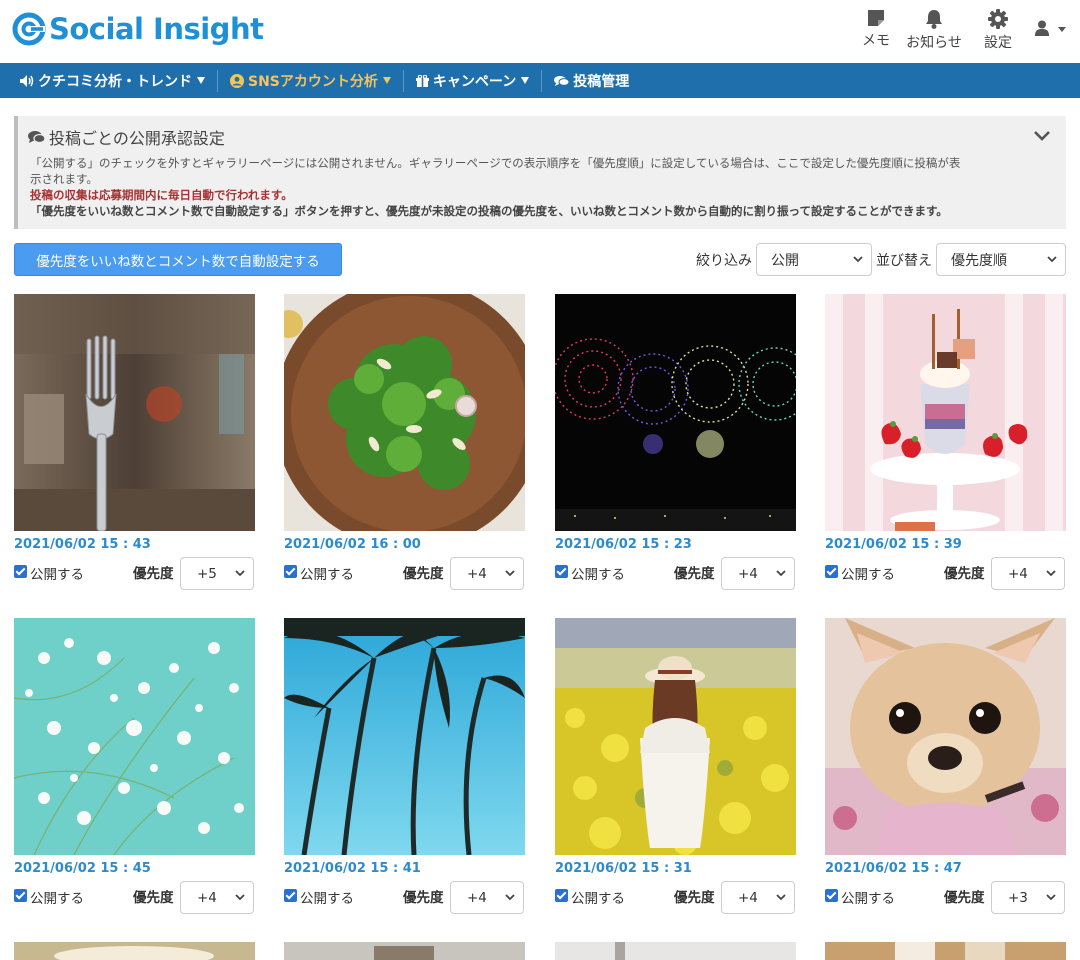  Describe the element at coordinates (623, 544) in the screenshot. I see `post-date: 2021/06/02 15 : 23` at that location.